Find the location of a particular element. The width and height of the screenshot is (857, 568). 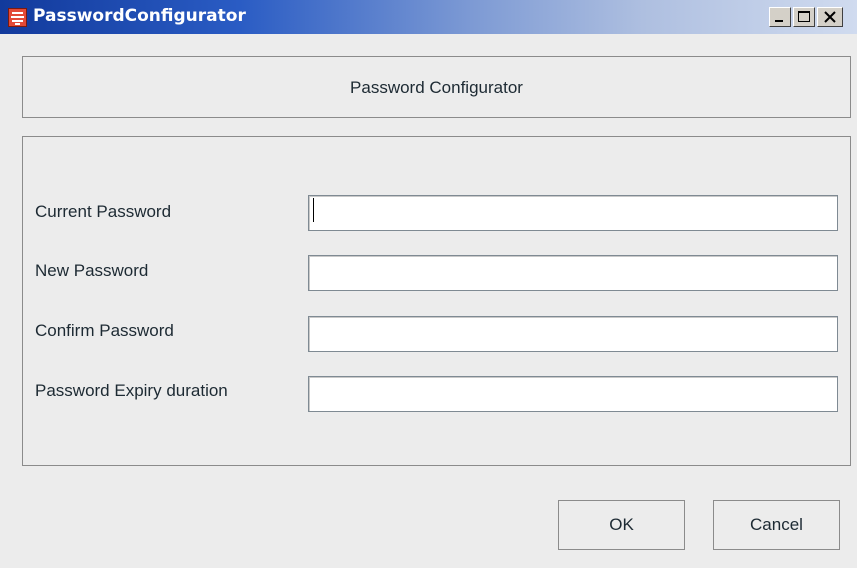

confirm-password-input is located at coordinates (573, 334).